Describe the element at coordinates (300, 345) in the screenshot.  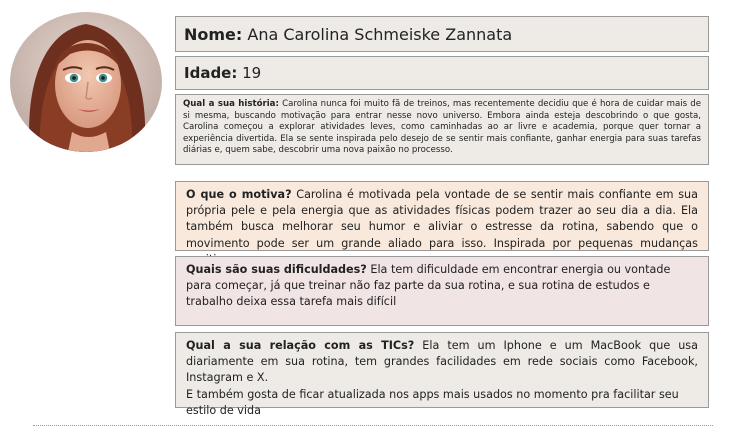
I see `tics-label: Qual a sua relação com as TICs?` at that location.